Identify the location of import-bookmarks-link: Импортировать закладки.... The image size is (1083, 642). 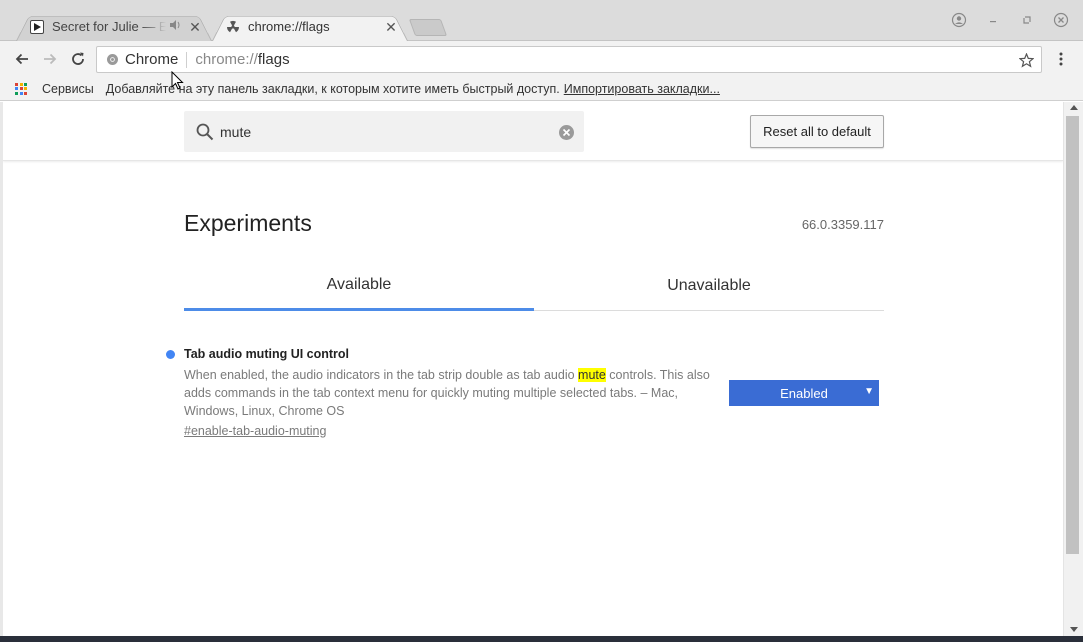
(642, 89).